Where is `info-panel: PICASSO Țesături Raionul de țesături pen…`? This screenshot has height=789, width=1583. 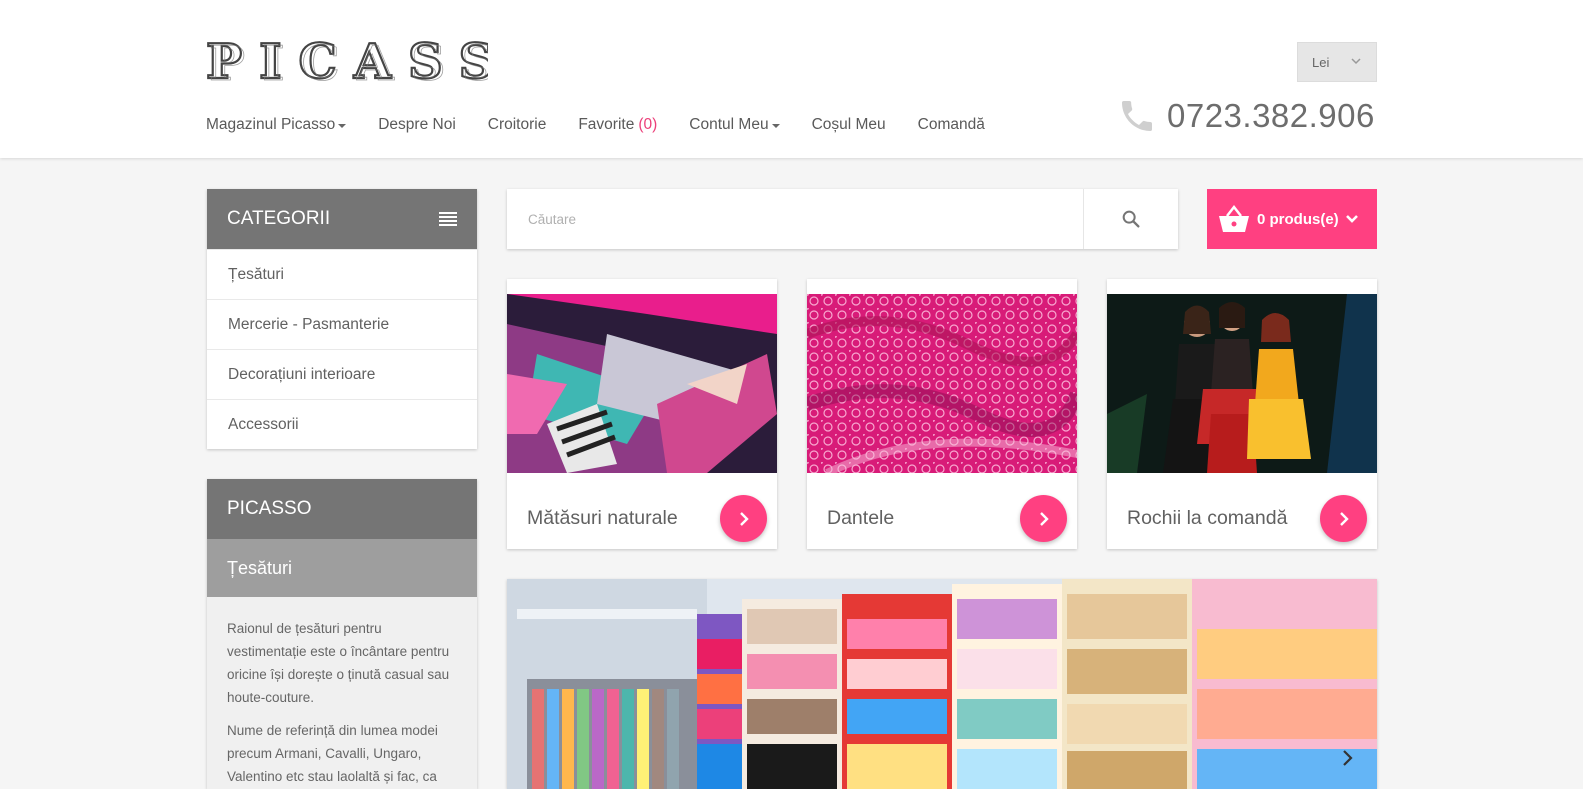
info-panel: PICASSO Țesături Raionul de țesături pen… is located at coordinates (342, 634).